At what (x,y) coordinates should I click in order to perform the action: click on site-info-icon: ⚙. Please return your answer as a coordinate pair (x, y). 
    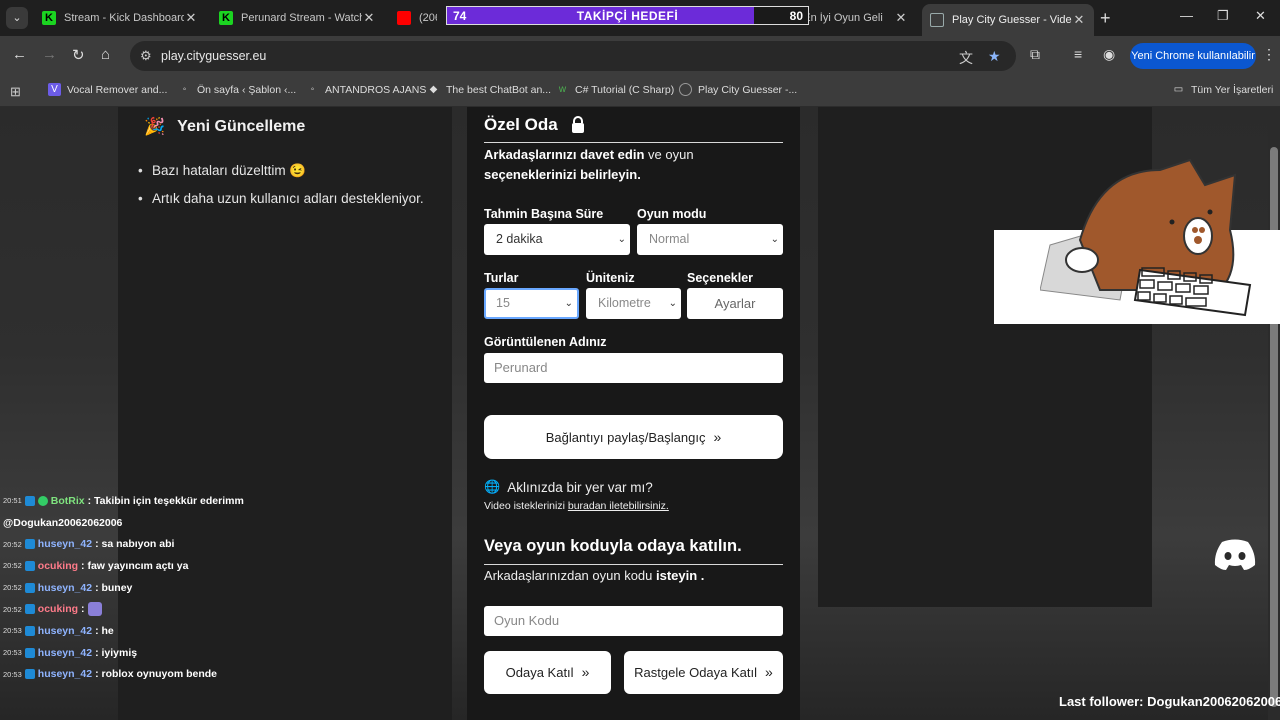
    Looking at the image, I should click on (146, 56).